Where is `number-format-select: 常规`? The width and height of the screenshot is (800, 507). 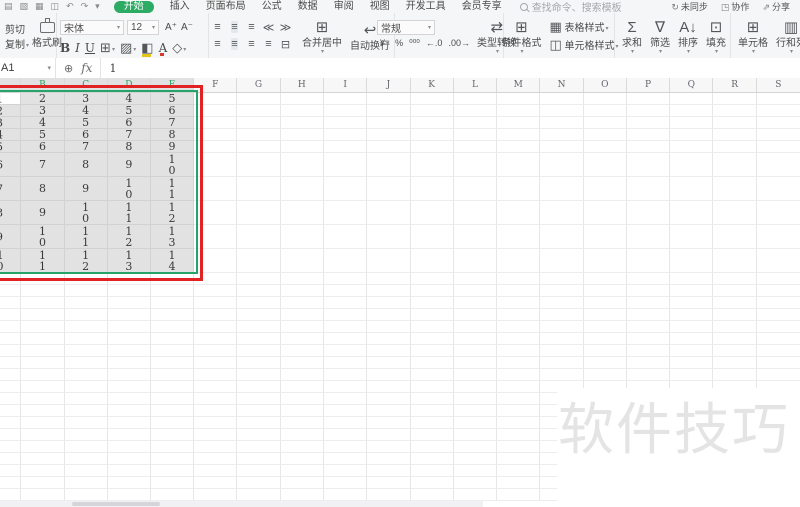
number-format-select: 常规 is located at coordinates (406, 27).